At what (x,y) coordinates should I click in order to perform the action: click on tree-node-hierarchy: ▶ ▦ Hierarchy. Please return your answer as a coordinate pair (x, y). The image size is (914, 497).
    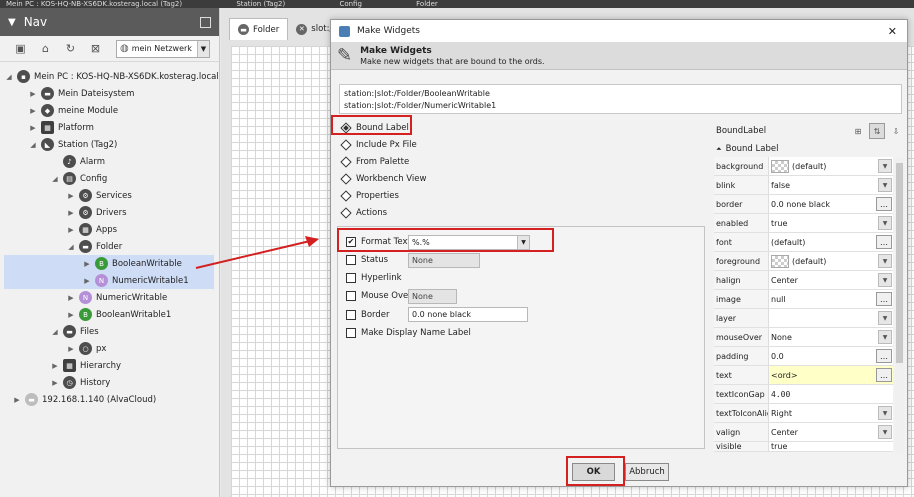
    Looking at the image, I should click on (85, 365).